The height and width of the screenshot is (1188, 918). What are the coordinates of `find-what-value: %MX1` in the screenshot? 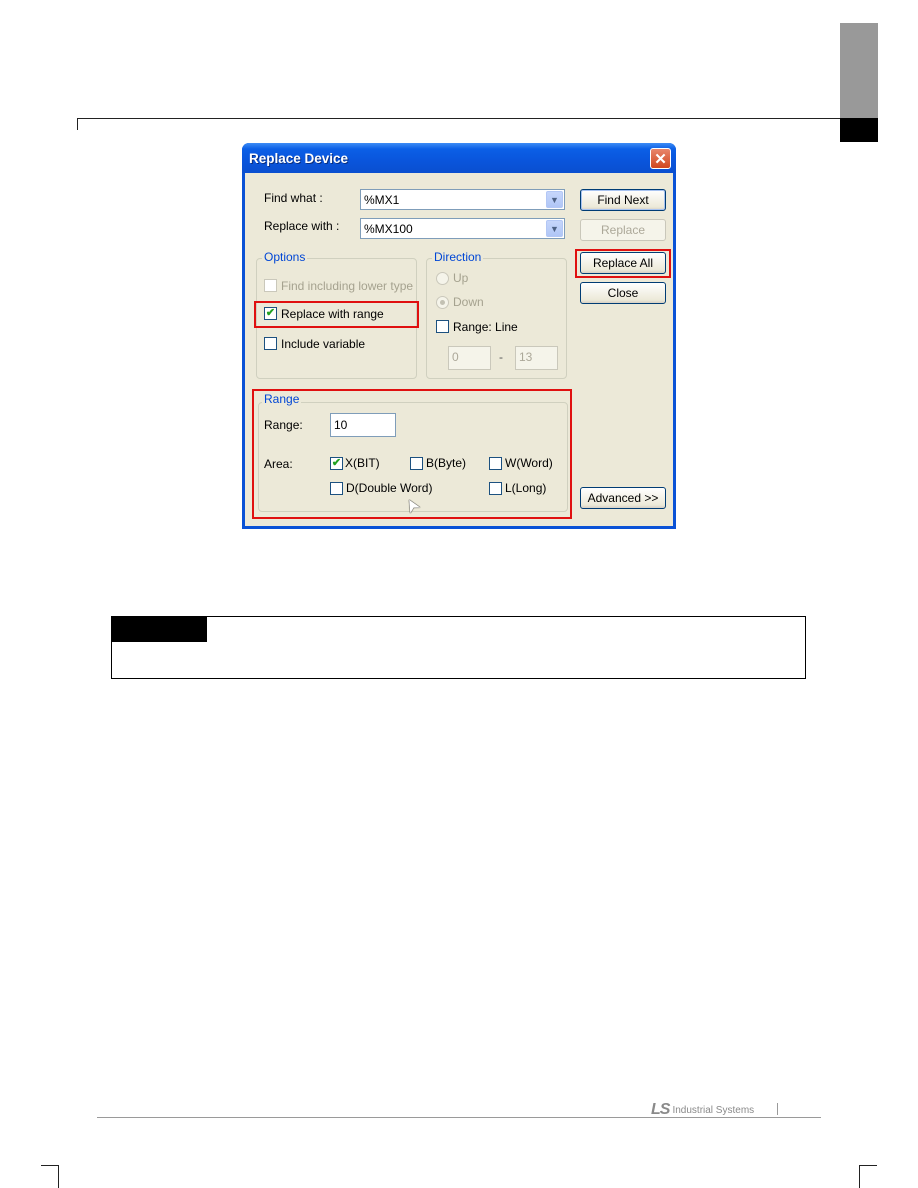 It's located at (382, 200).